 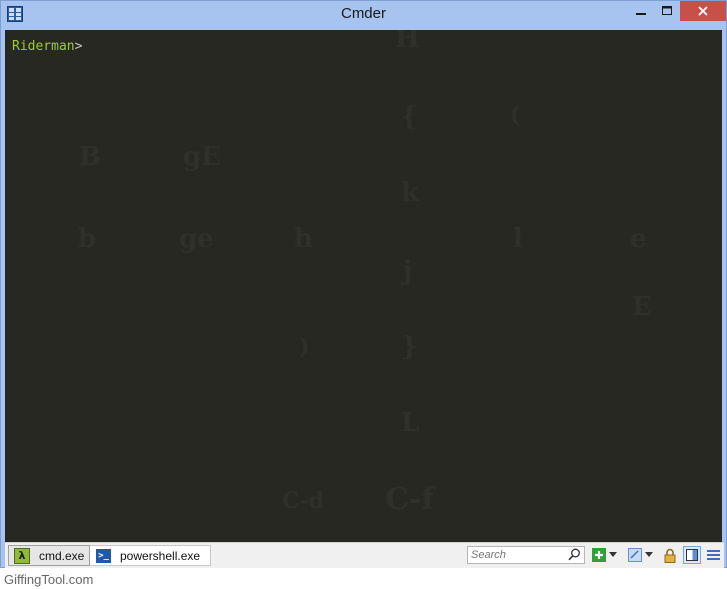 I want to click on title-bar: Cmder, so click(x=363, y=15).